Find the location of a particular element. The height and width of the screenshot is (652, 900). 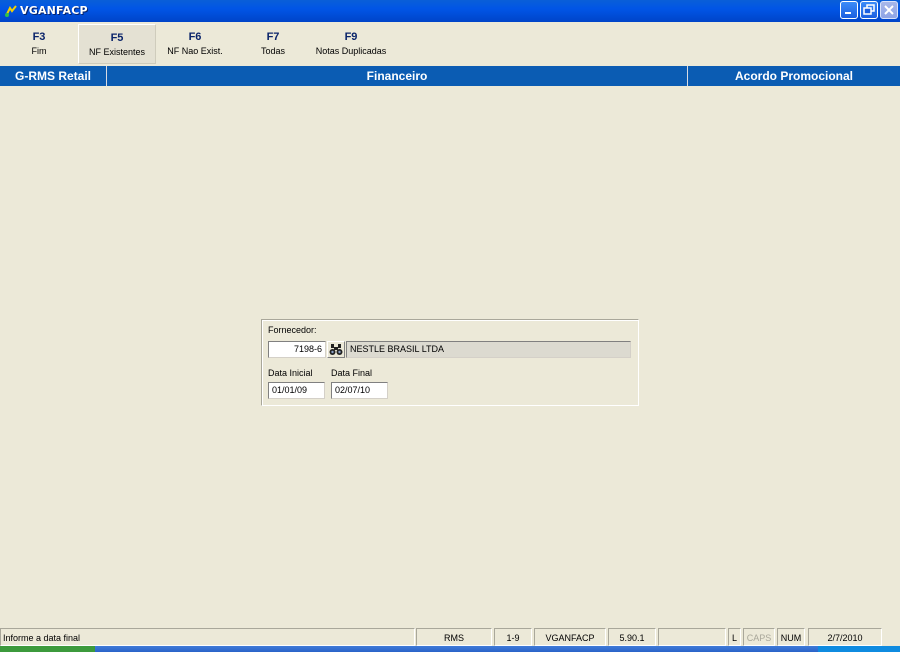

status-version: 5.90.1 is located at coordinates (632, 637).